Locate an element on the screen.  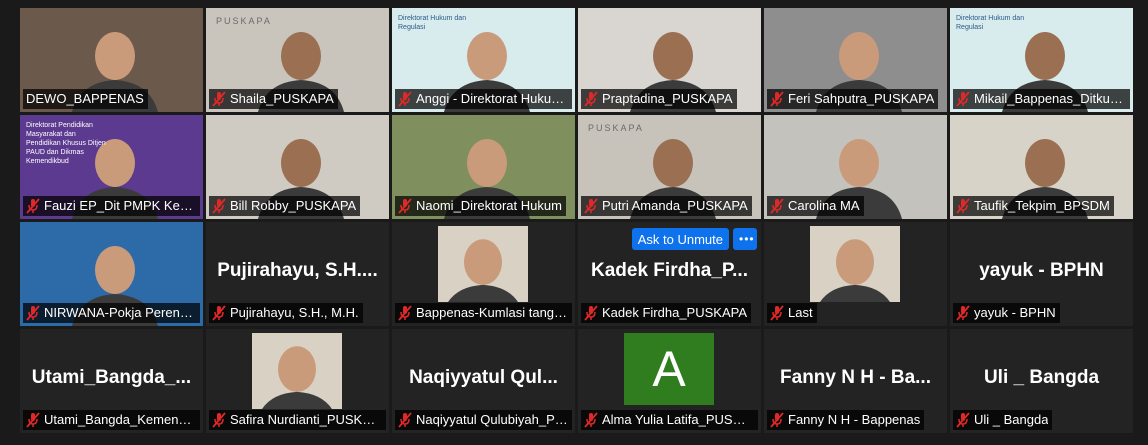
participant-tile: PUSKAPA Shaila_PUSKAPA is located at coordinates (297, 60).